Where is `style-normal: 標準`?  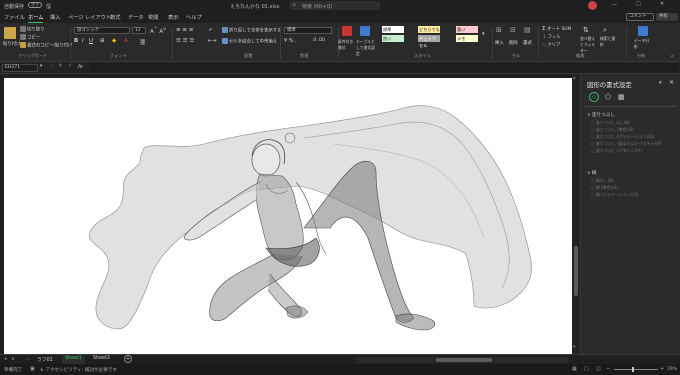 style-normal: 標準 is located at coordinates (393, 29).